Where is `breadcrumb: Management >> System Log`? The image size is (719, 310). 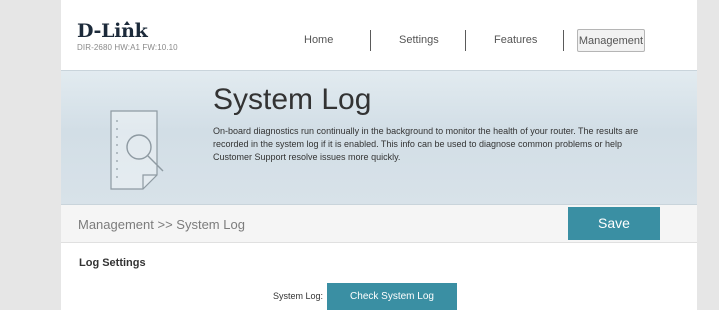 breadcrumb: Management >> System Log is located at coordinates (161, 224).